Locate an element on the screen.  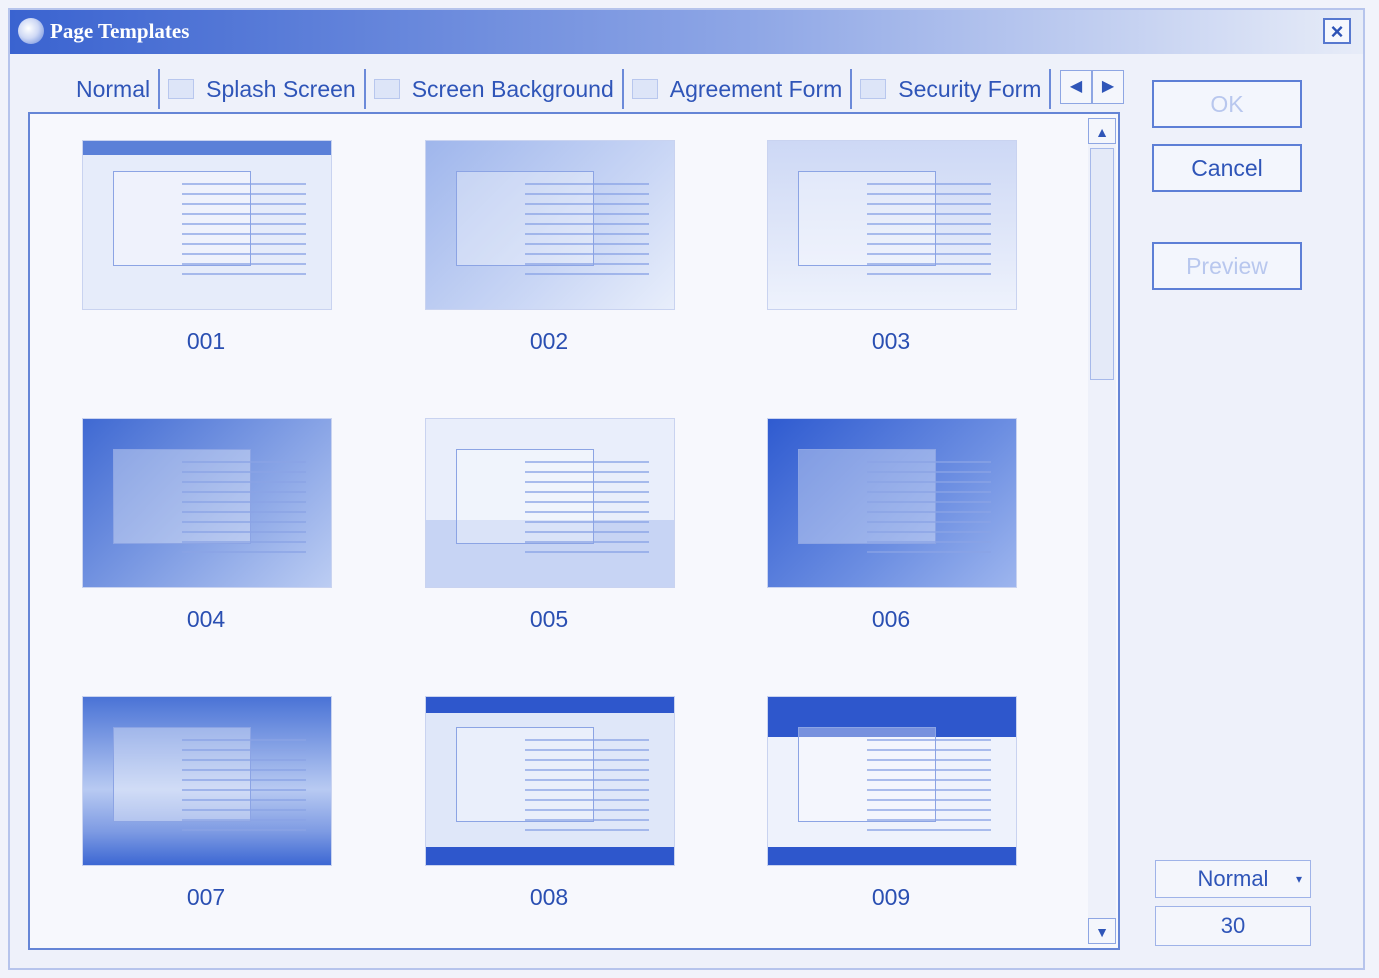
template-label: 004 is located at coordinates (206, 619).